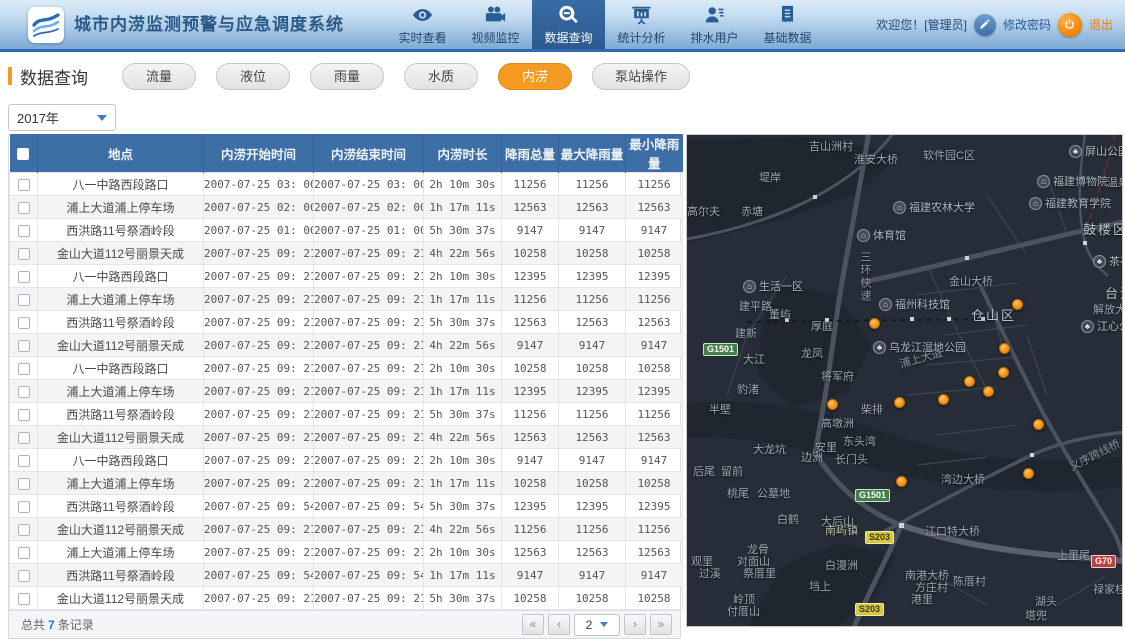 This screenshot has height=639, width=1125. Describe the element at coordinates (495, 13) in the screenshot. I see `video-icon` at that location.